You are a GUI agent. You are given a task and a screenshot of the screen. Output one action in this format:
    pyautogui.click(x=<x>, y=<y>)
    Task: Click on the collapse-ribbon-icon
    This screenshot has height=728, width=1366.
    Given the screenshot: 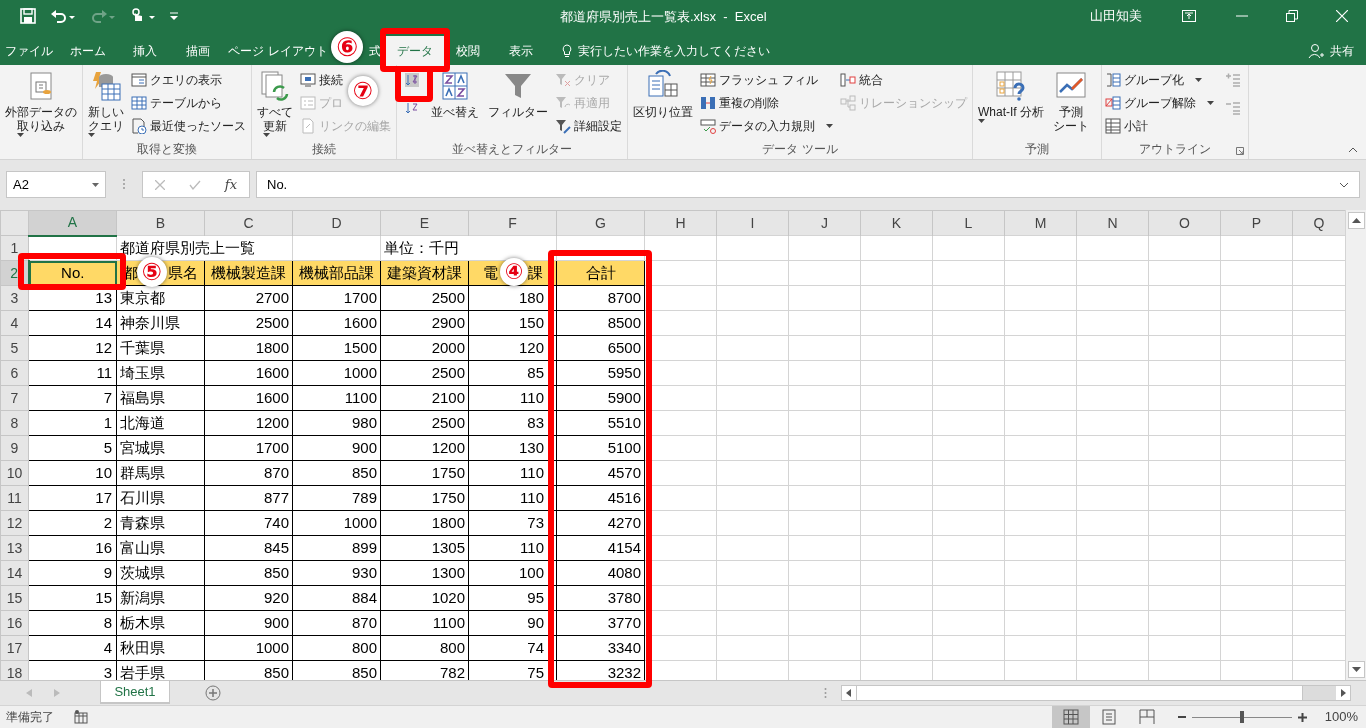 What is the action you would take?
    pyautogui.click(x=1353, y=150)
    